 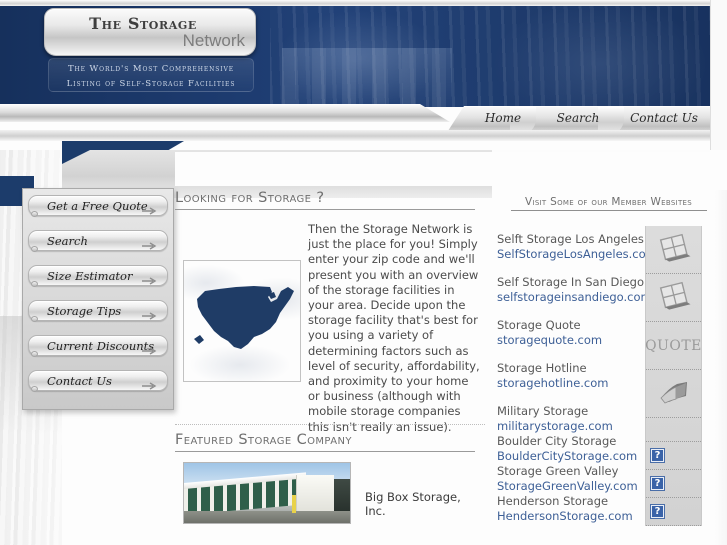 I want to click on header-right-edge, so click(x=718, y=75).